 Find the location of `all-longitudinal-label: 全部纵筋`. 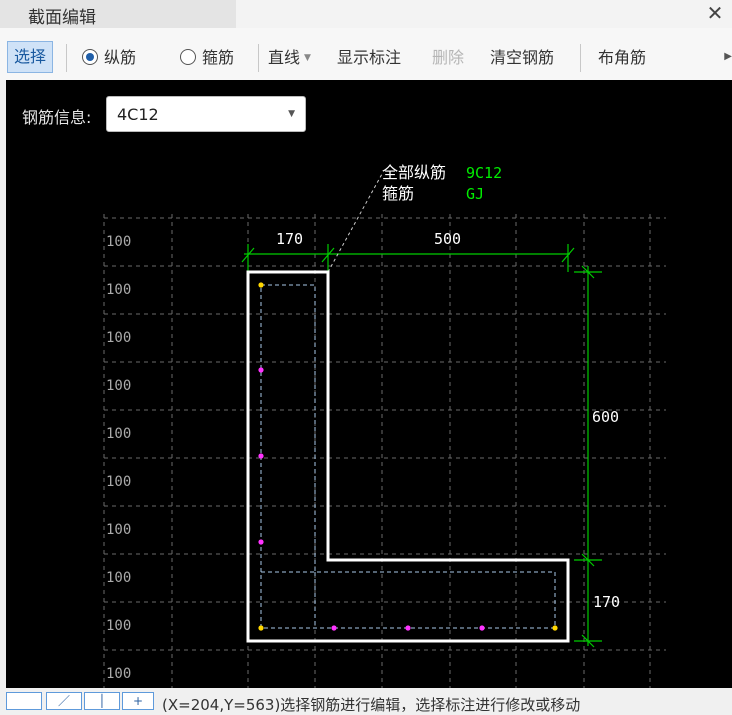

all-longitudinal-label: 全部纵筋 is located at coordinates (414, 172).